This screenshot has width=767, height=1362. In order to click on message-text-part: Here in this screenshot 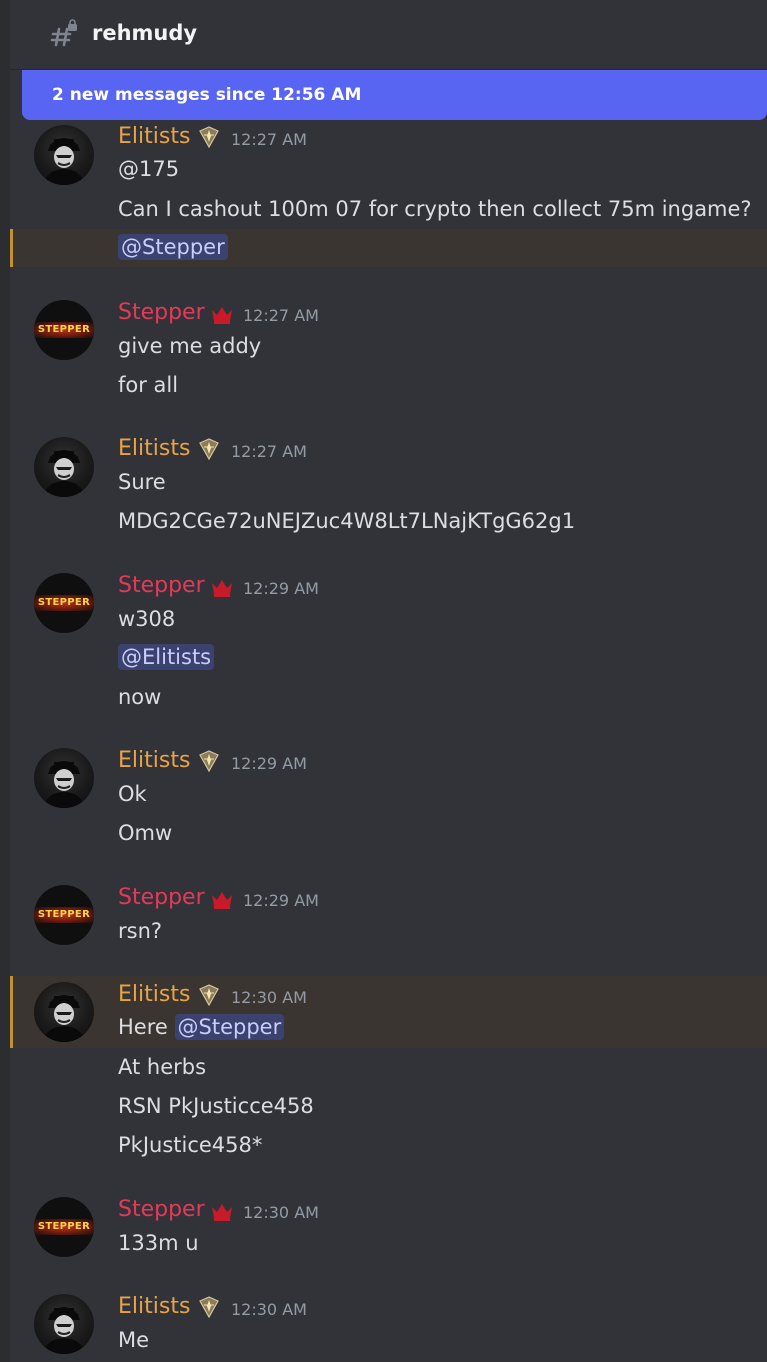, I will do `click(143, 1027)`.